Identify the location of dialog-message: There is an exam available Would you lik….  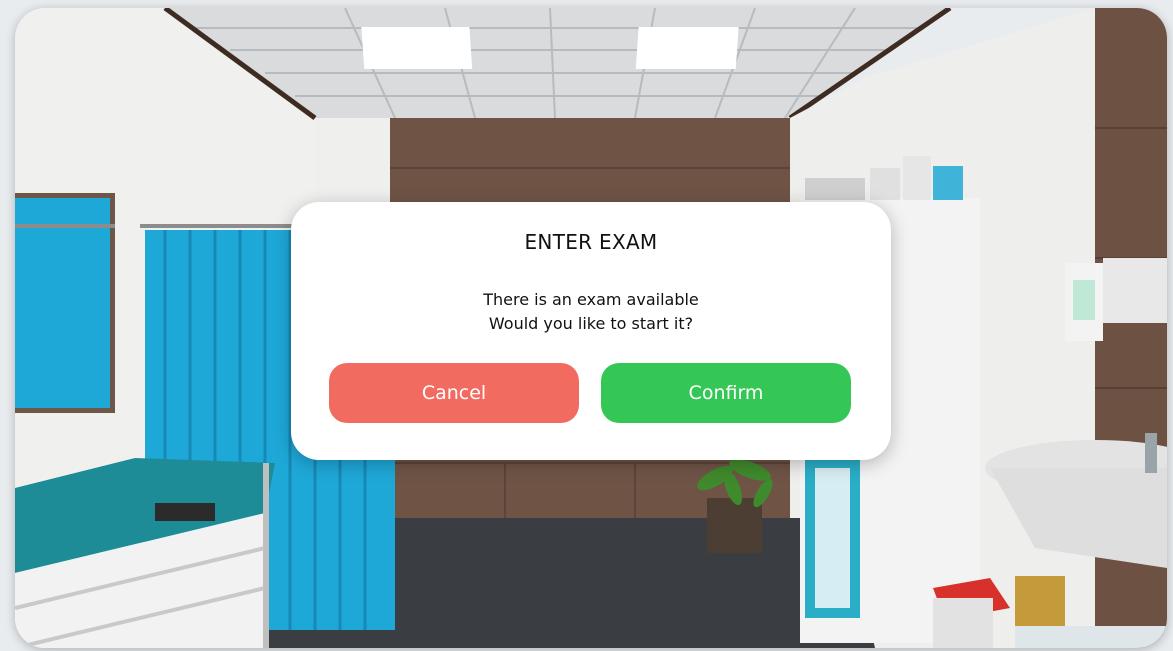
(591, 312).